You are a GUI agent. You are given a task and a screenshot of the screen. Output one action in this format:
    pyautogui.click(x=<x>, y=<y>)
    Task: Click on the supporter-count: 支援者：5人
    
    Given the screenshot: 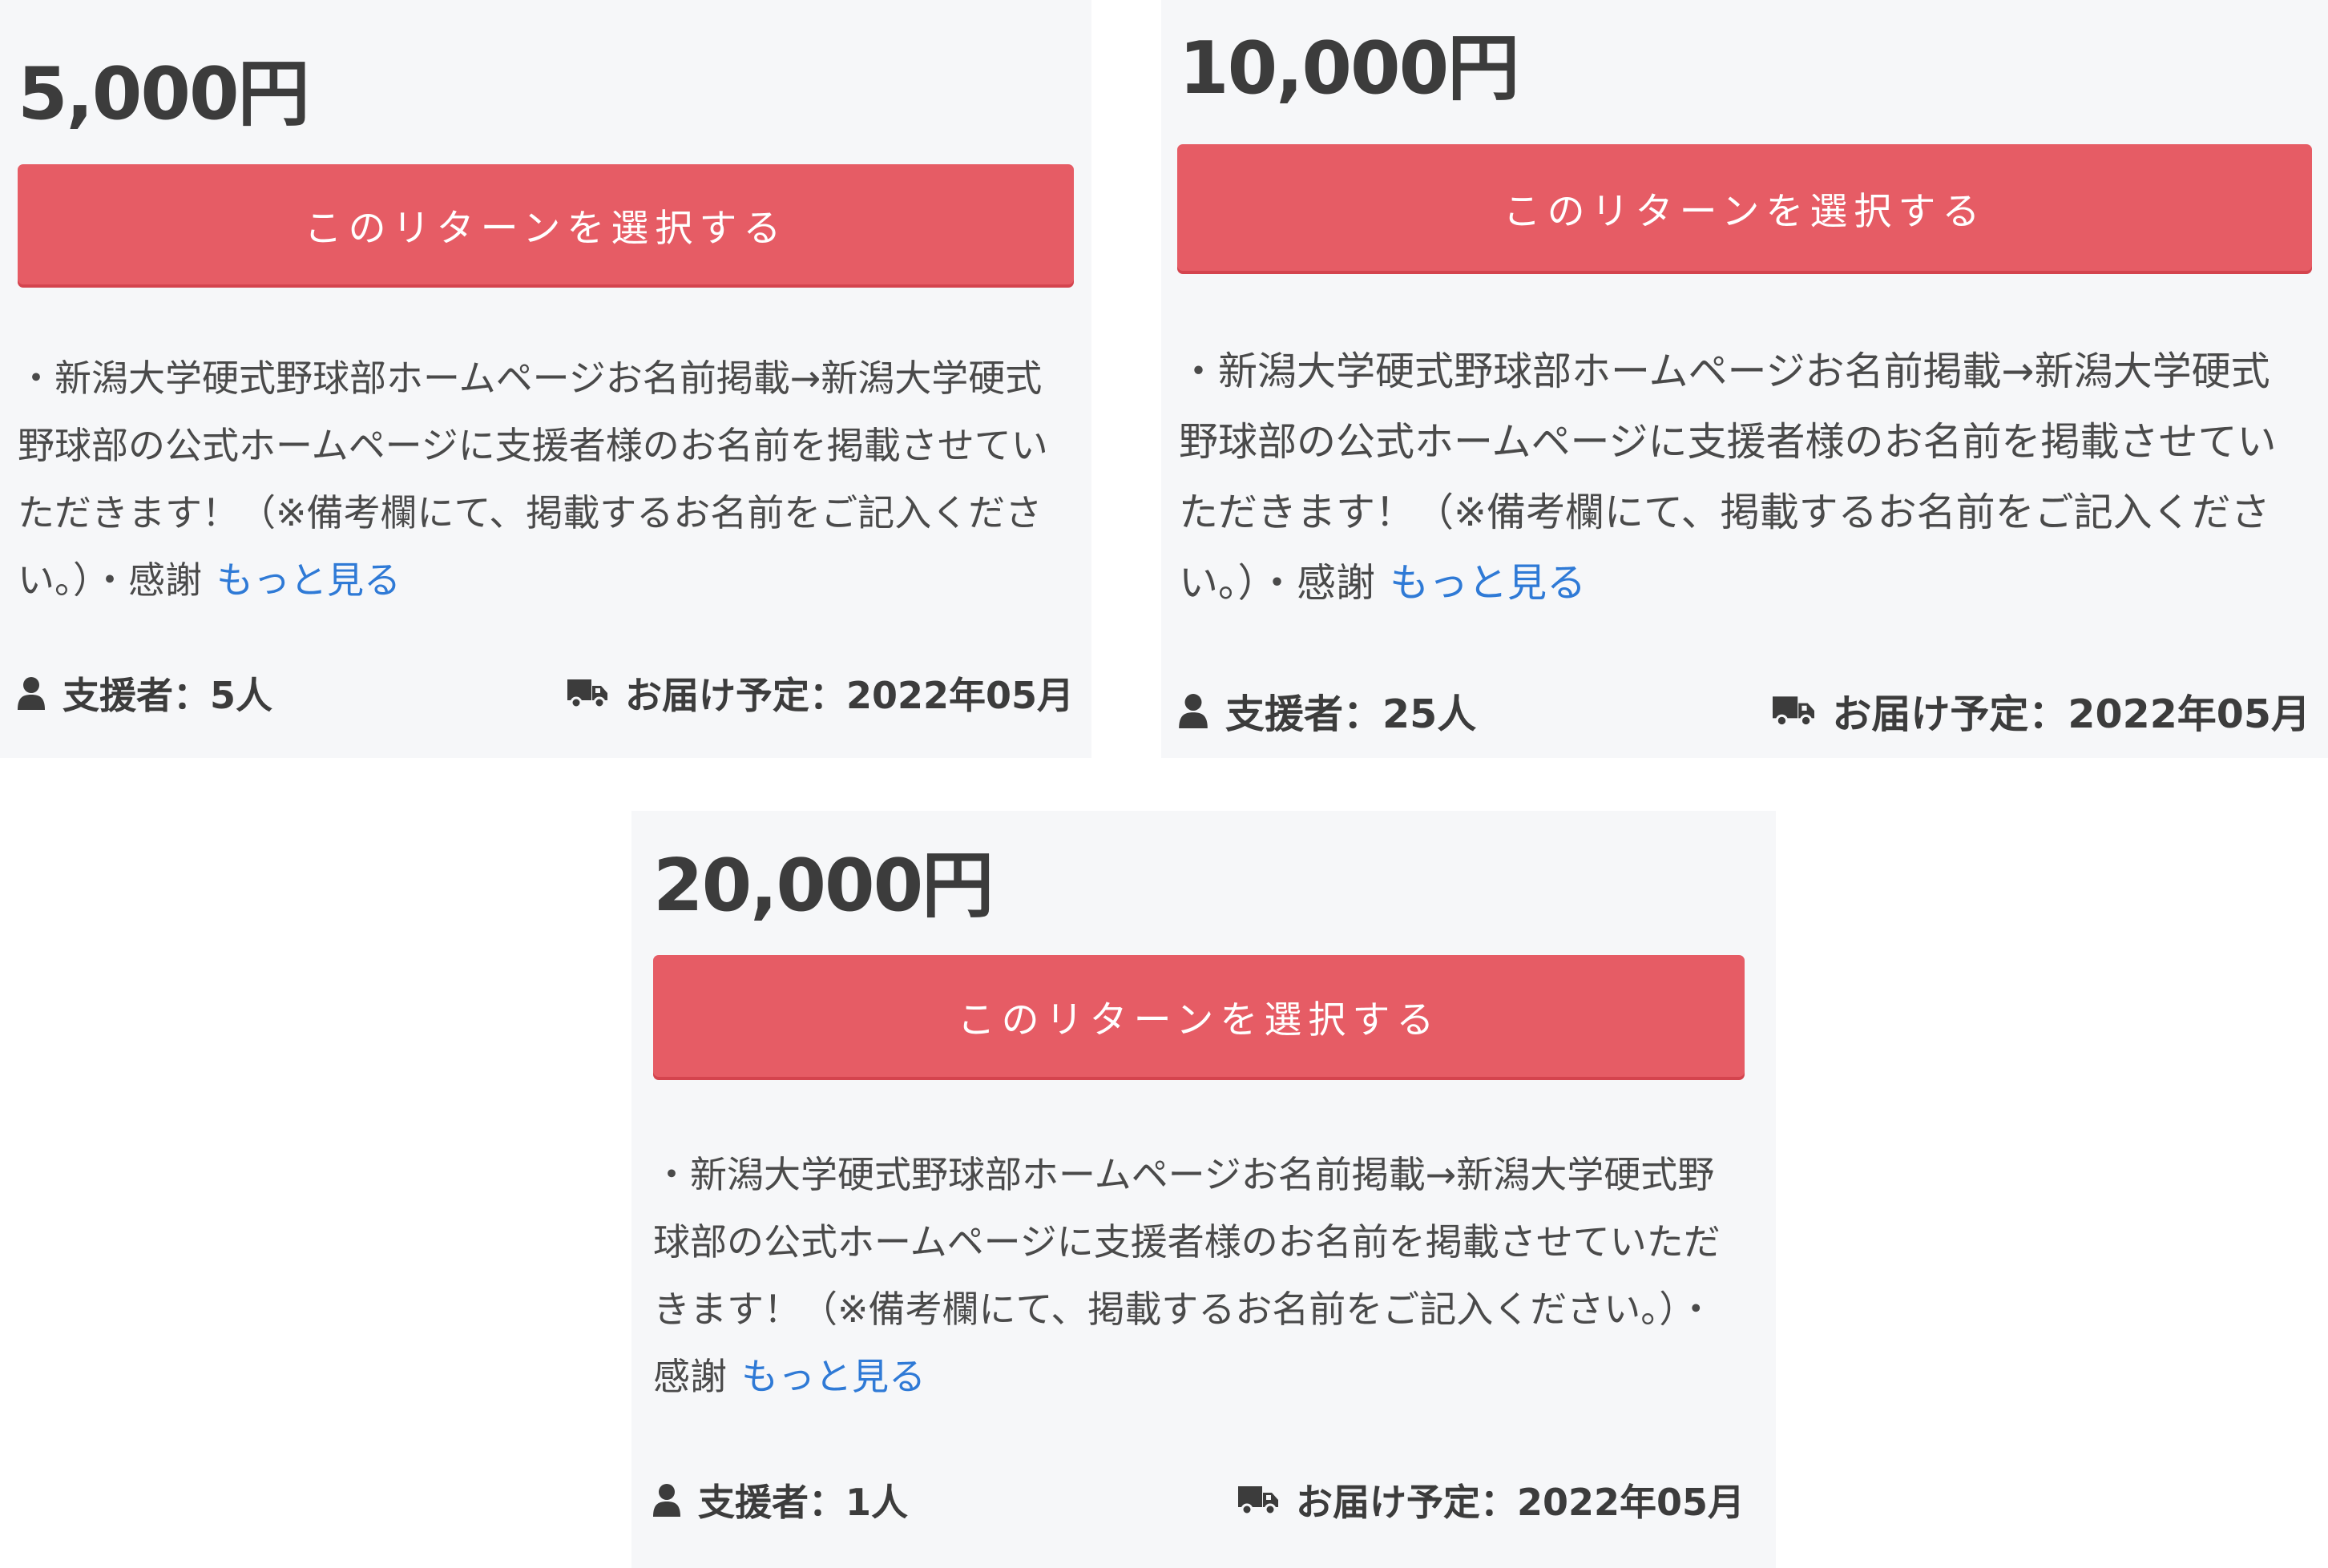 What is the action you would take?
    pyautogui.click(x=145, y=693)
    